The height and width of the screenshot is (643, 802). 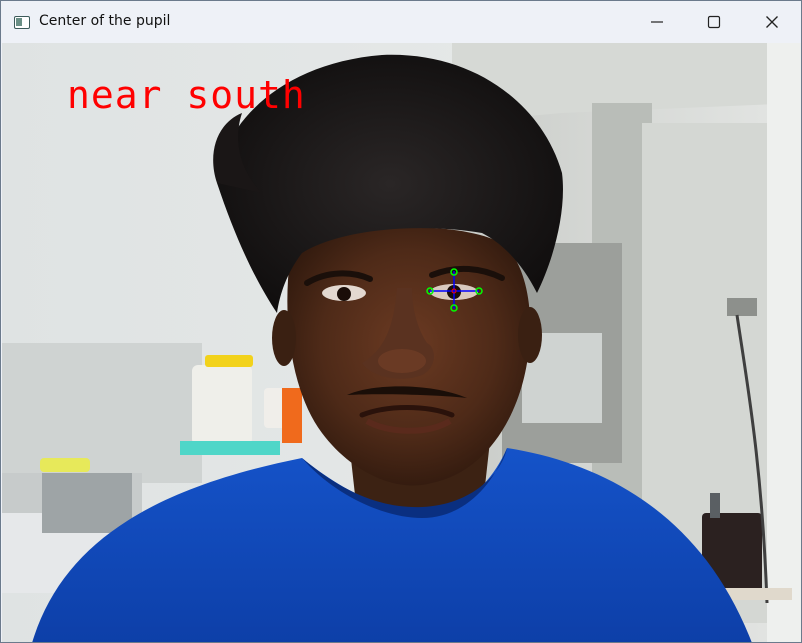 What do you see at coordinates (186, 95) in the screenshot?
I see `direction-label: near south` at bounding box center [186, 95].